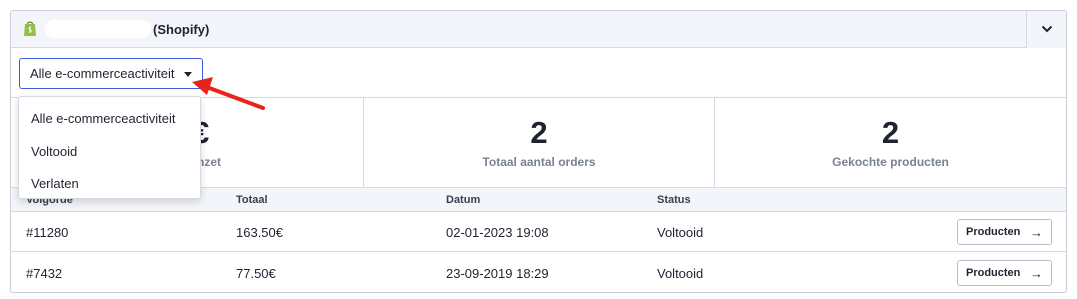 The height and width of the screenshot is (299, 1077). I want to click on activity-filter-select: Alle e-commerceactiviteit, so click(111, 73).